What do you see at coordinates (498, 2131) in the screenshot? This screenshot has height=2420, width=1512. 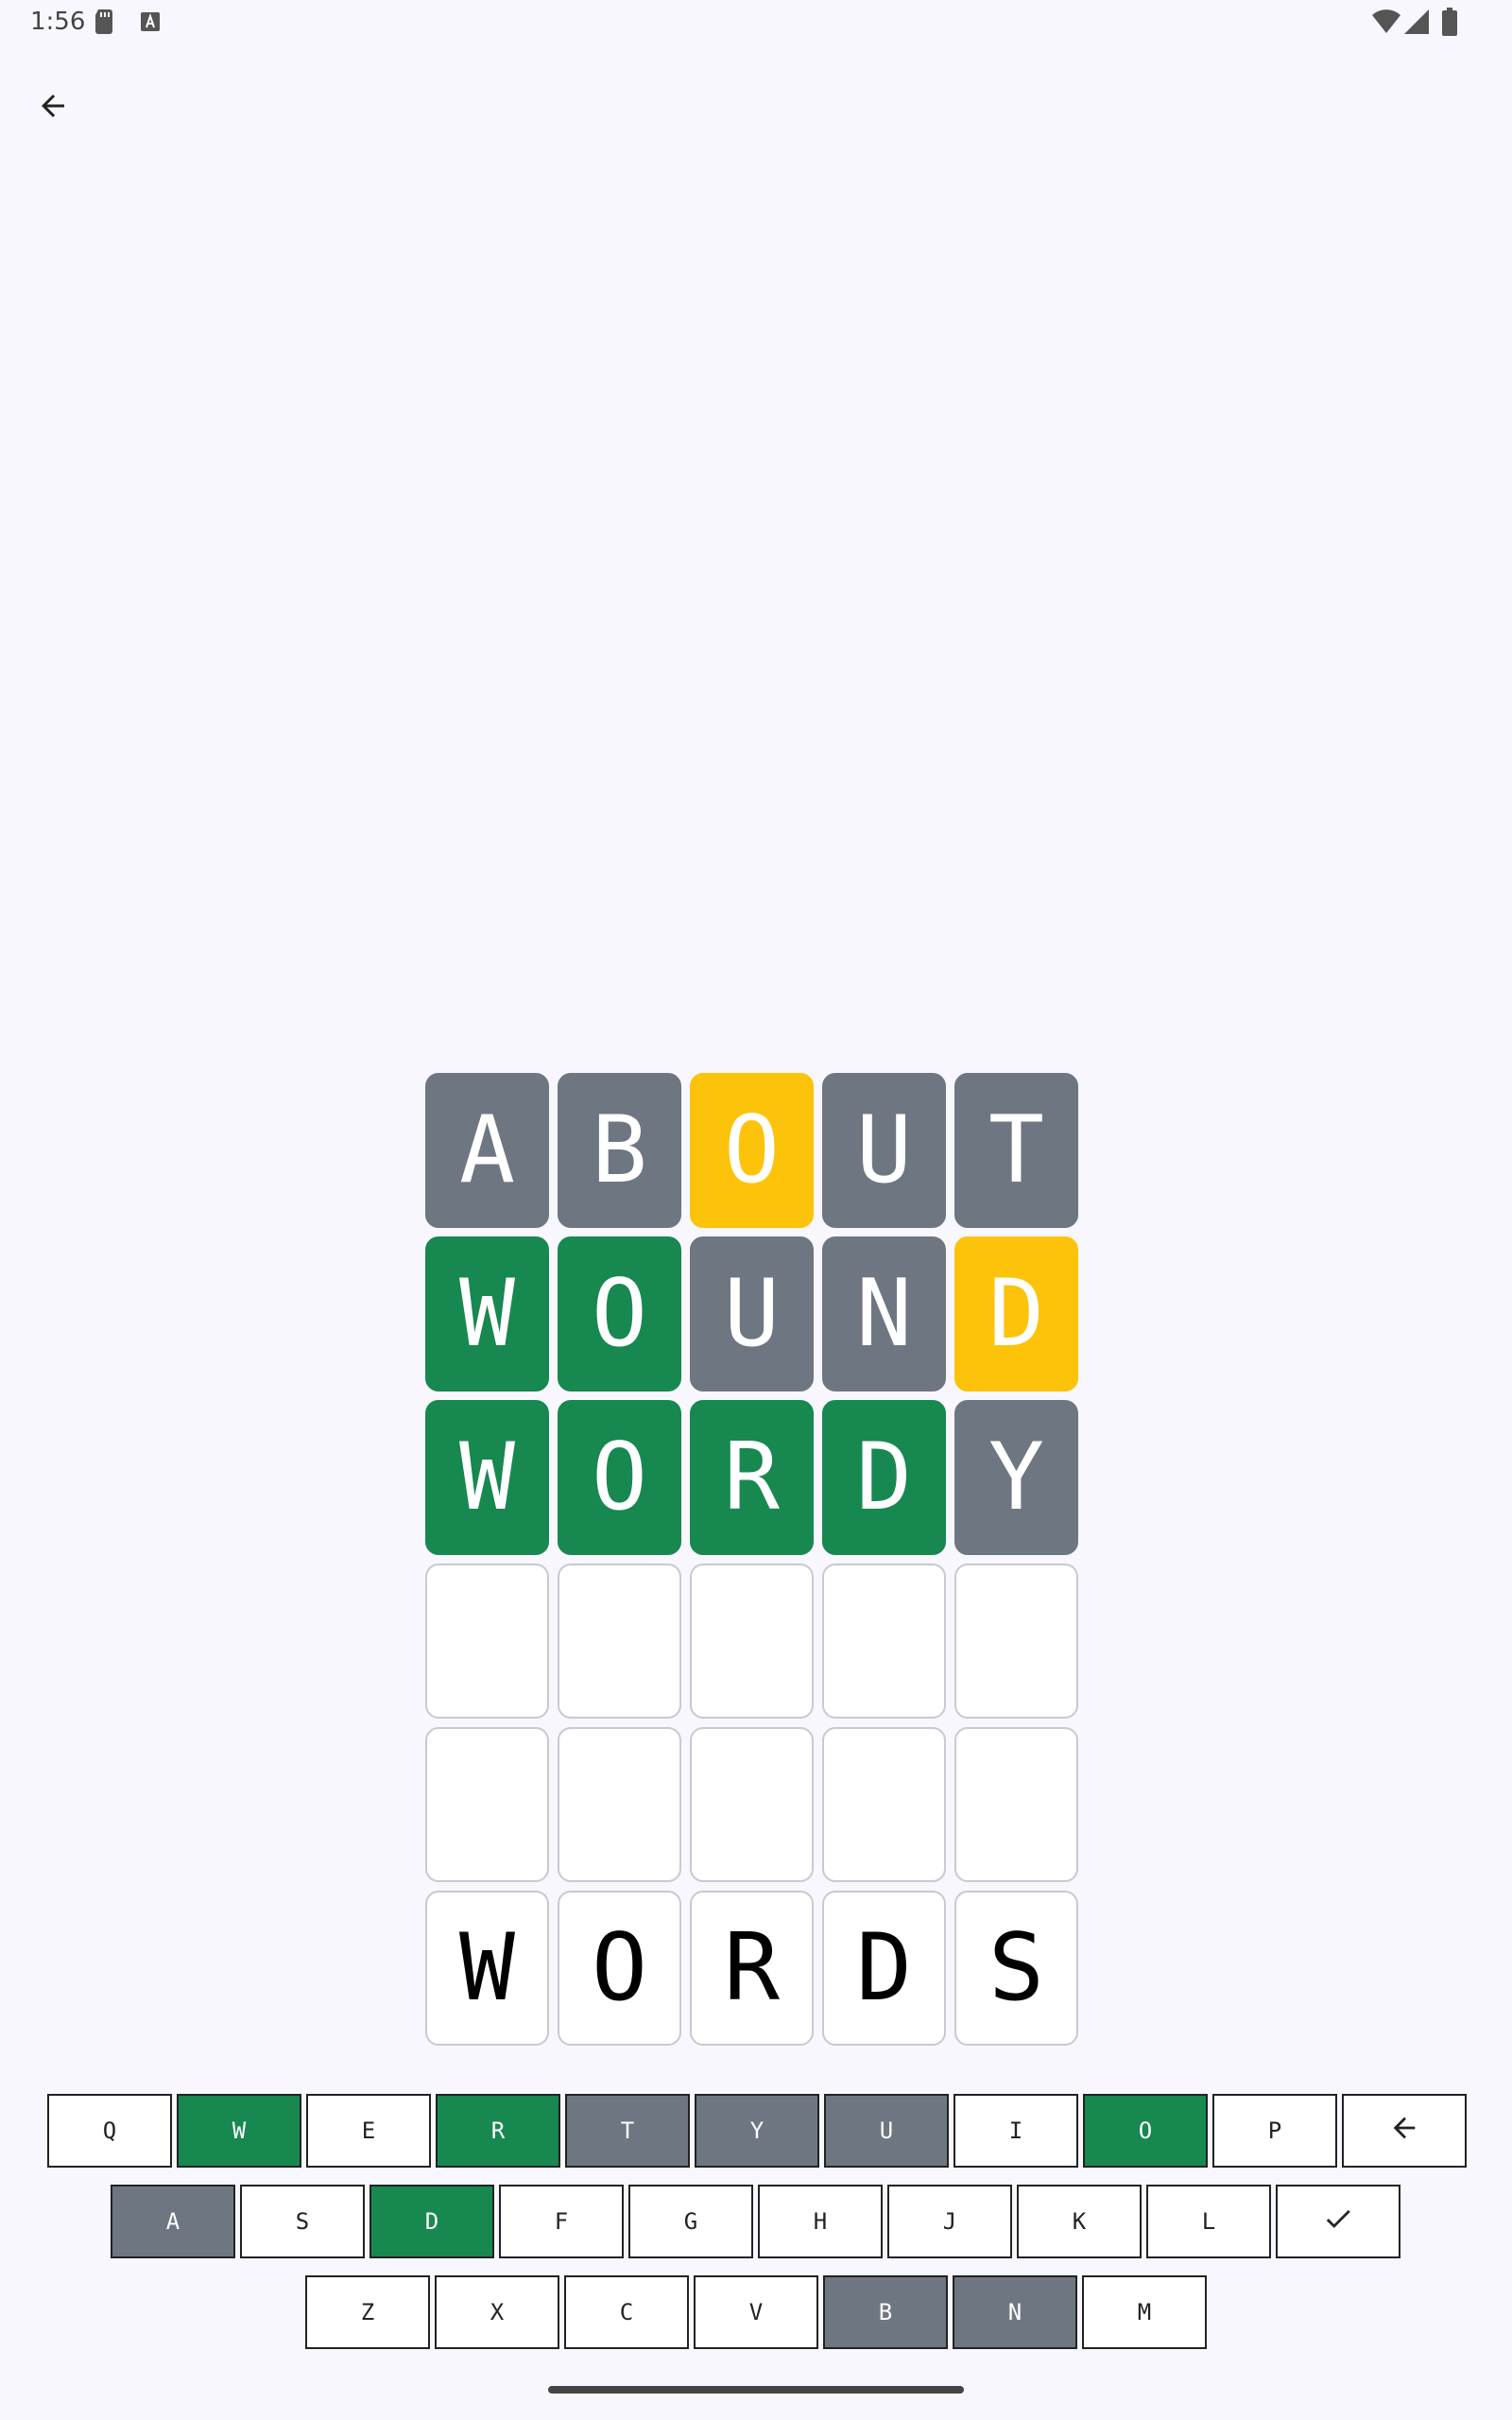 I see `key-r: R` at bounding box center [498, 2131].